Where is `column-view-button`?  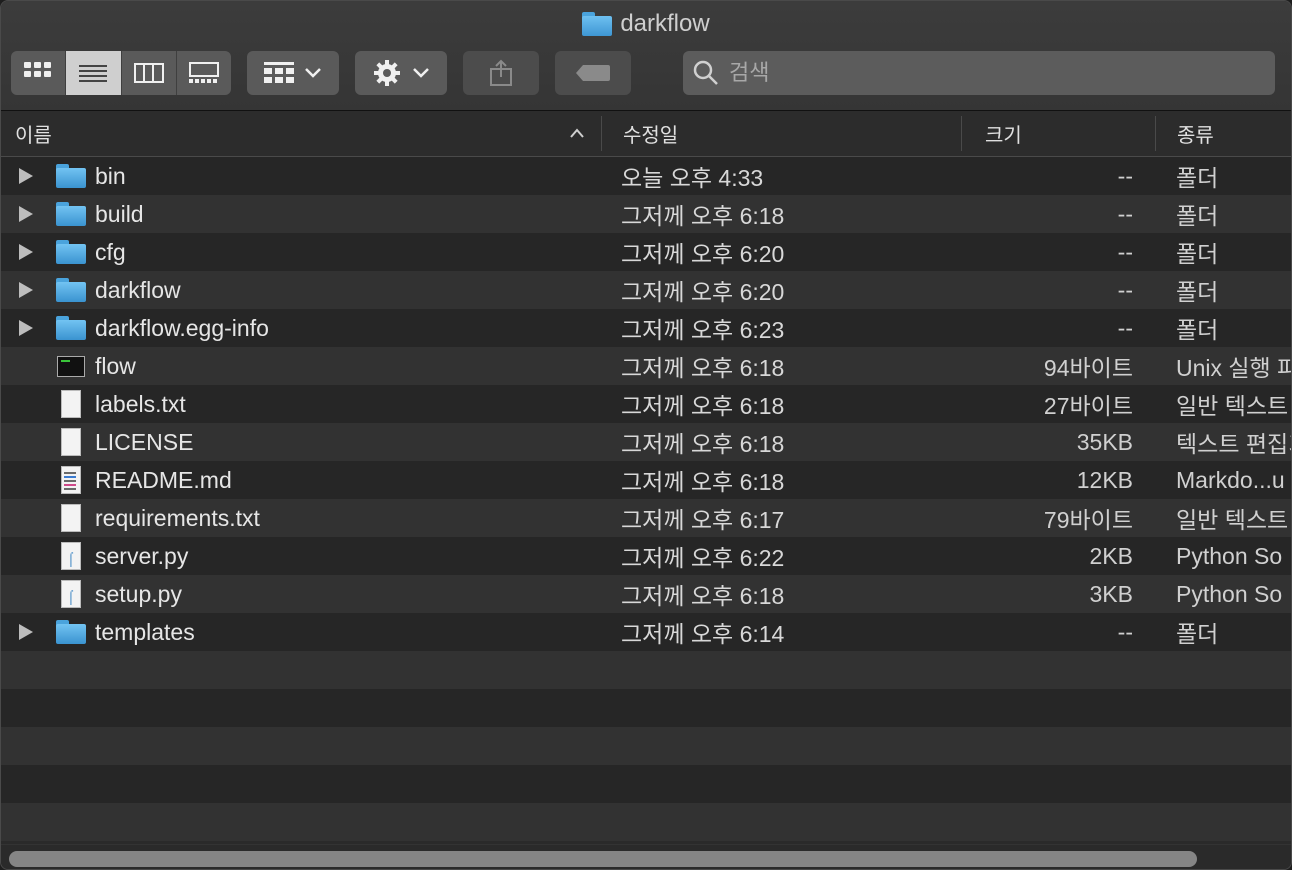
column-view-button is located at coordinates (149, 73).